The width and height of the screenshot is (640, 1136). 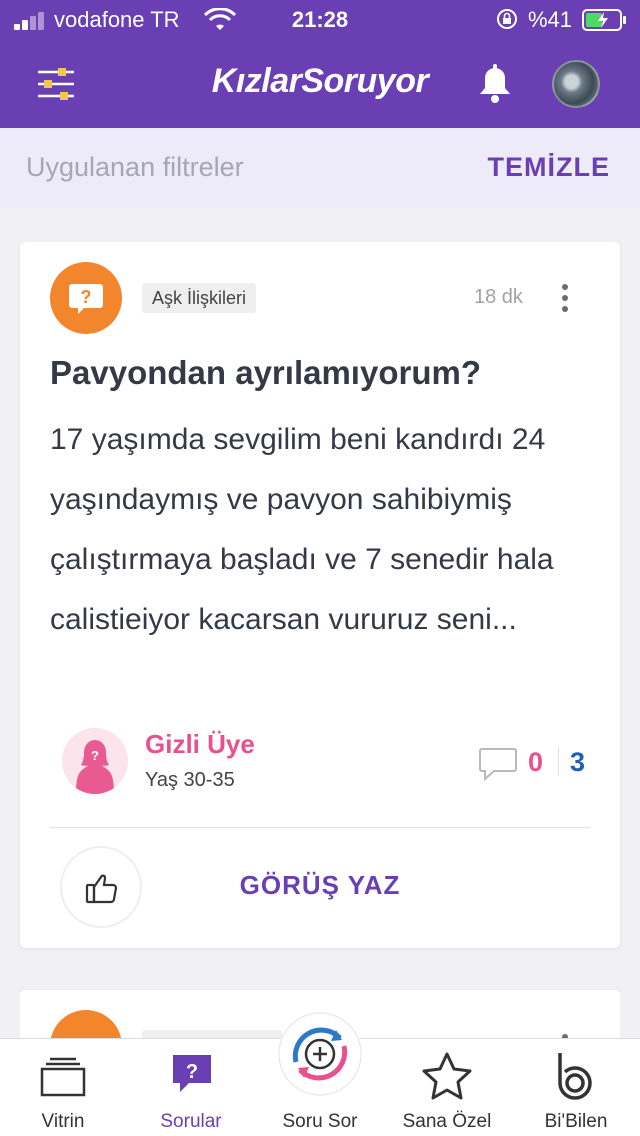 What do you see at coordinates (63, 1121) in the screenshot?
I see `tab-label: Vitrin` at bounding box center [63, 1121].